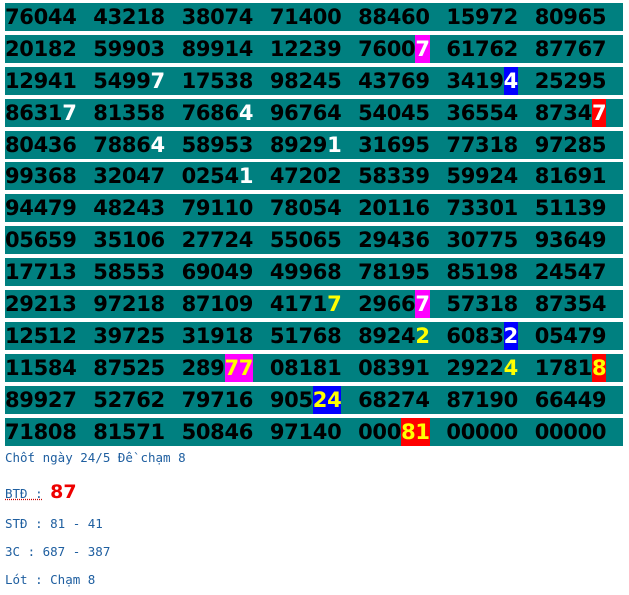 The height and width of the screenshot is (595, 629). What do you see at coordinates (122, 80) in the screenshot?
I see `cell-digits: 5499` at bounding box center [122, 80].